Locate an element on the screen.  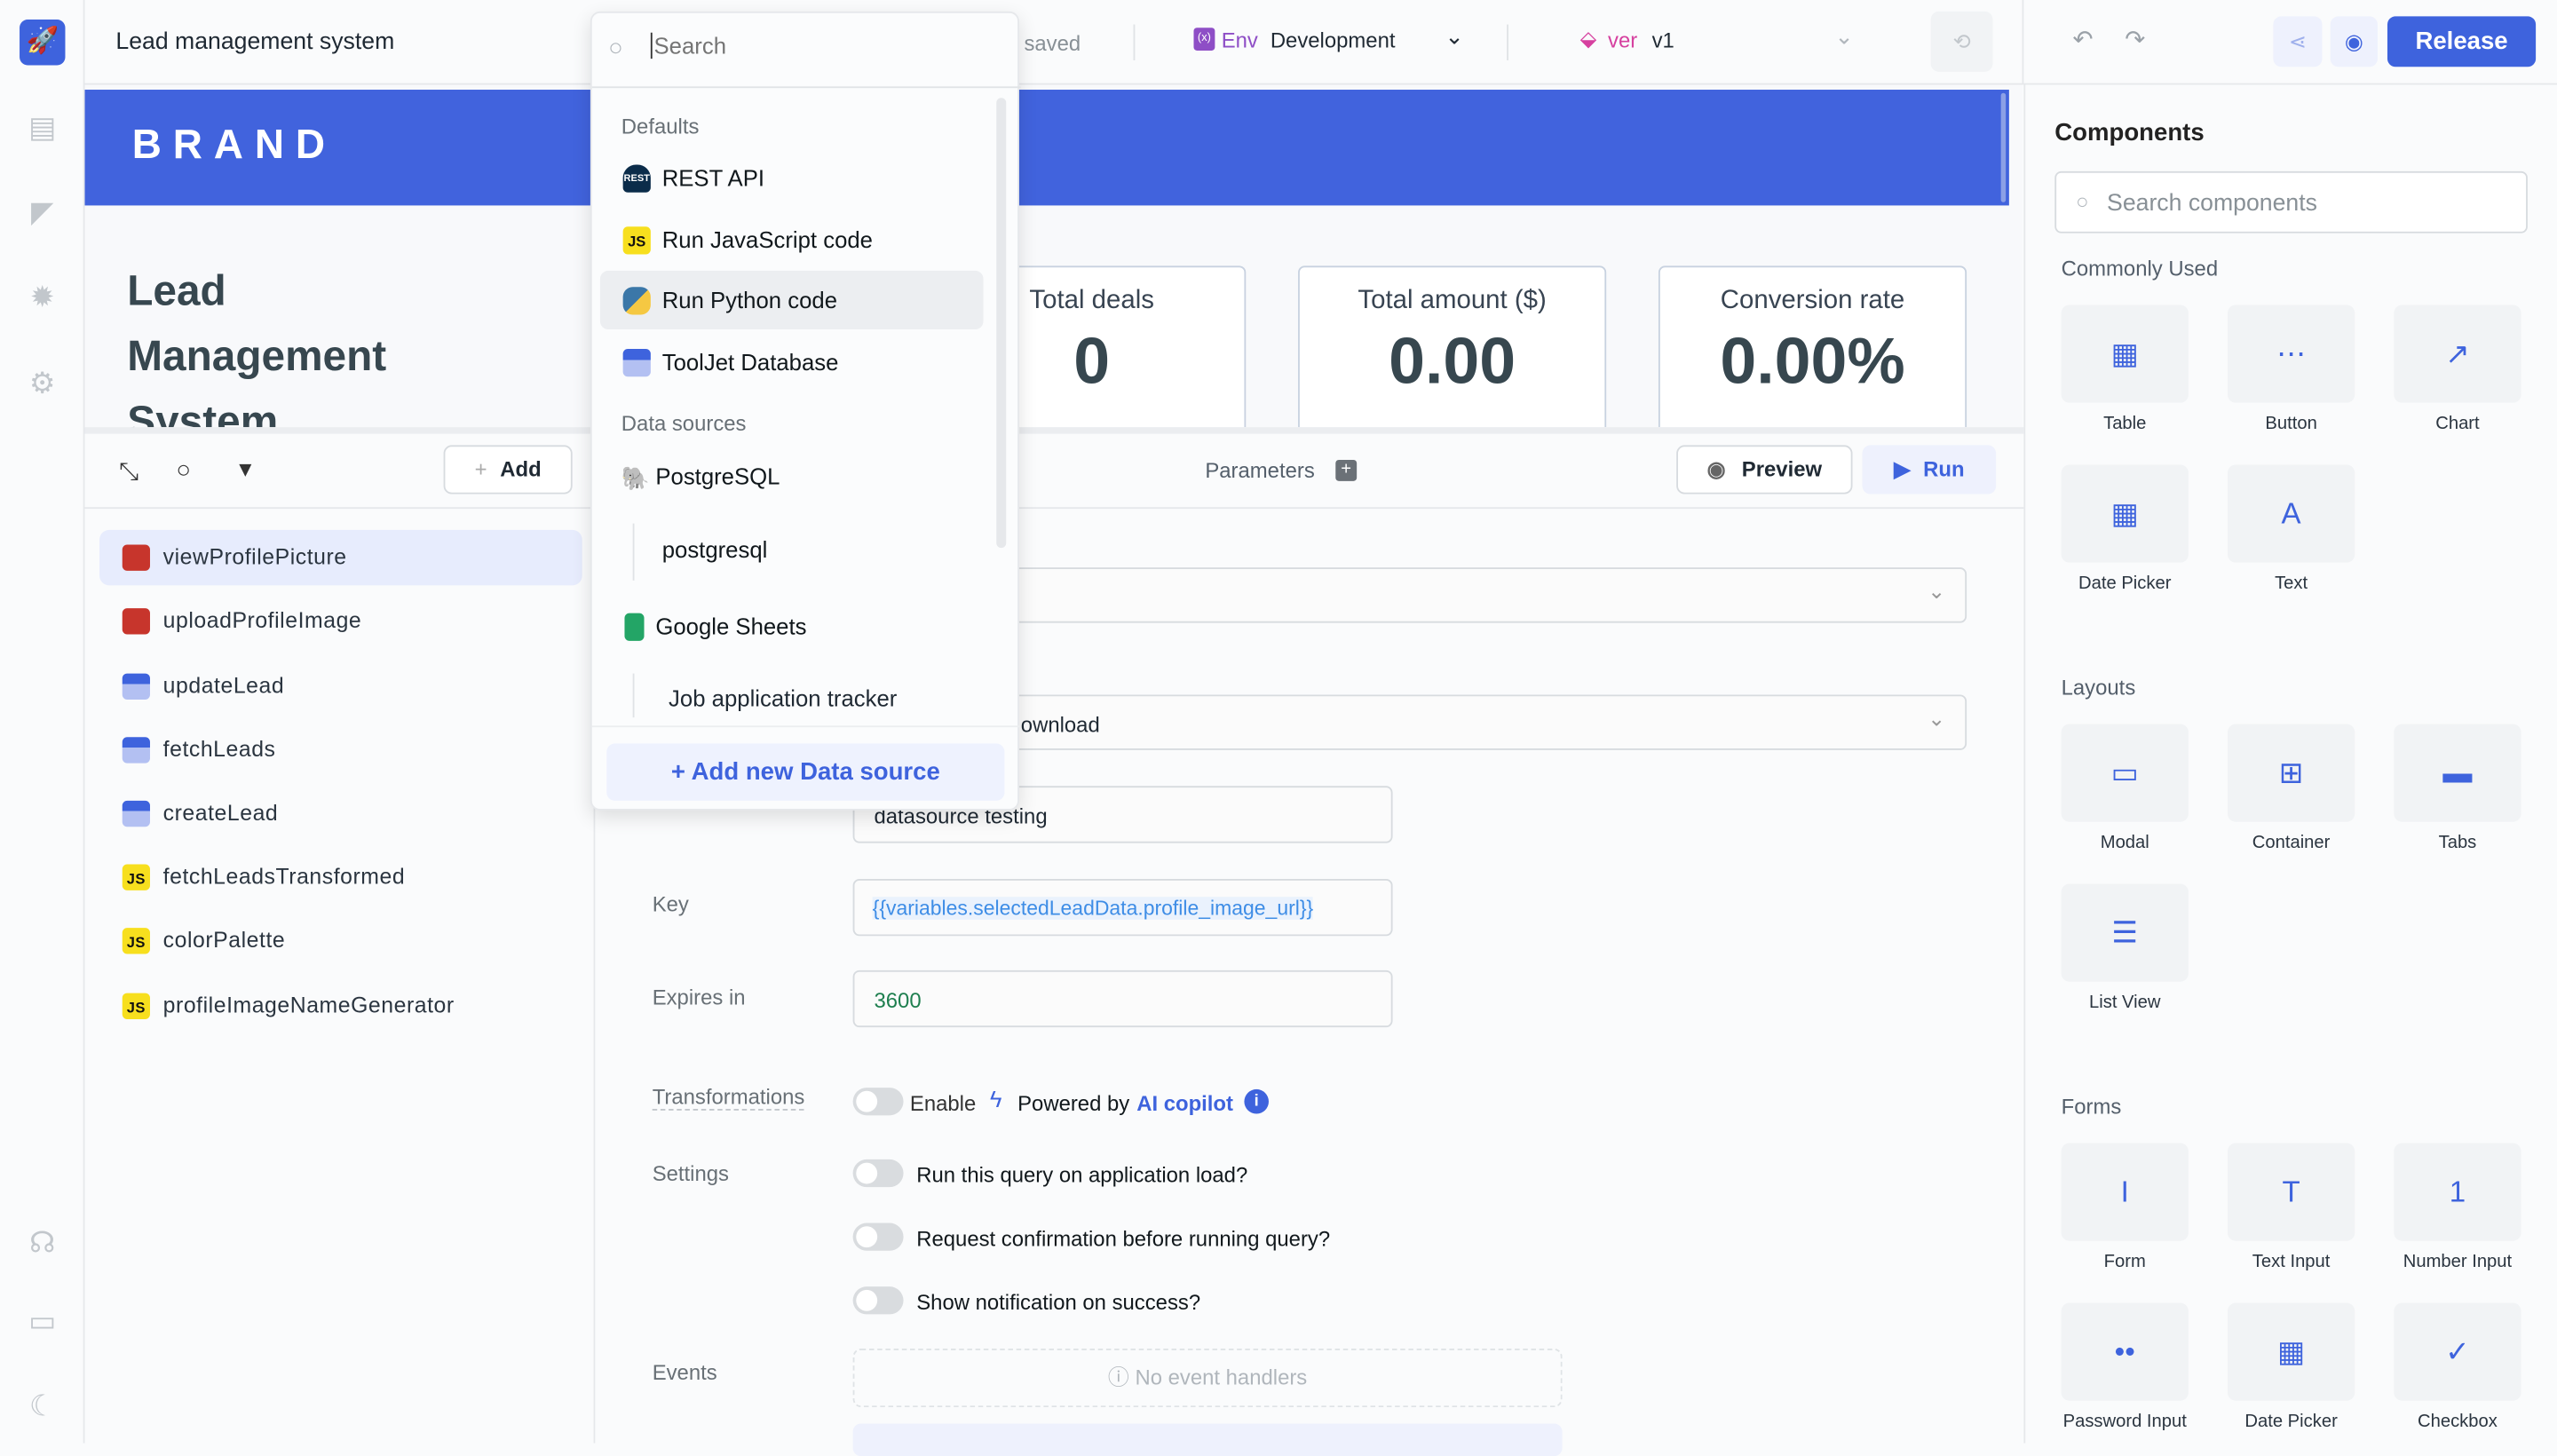
collapse-icon: ⤡ is located at coordinates (129, 472).